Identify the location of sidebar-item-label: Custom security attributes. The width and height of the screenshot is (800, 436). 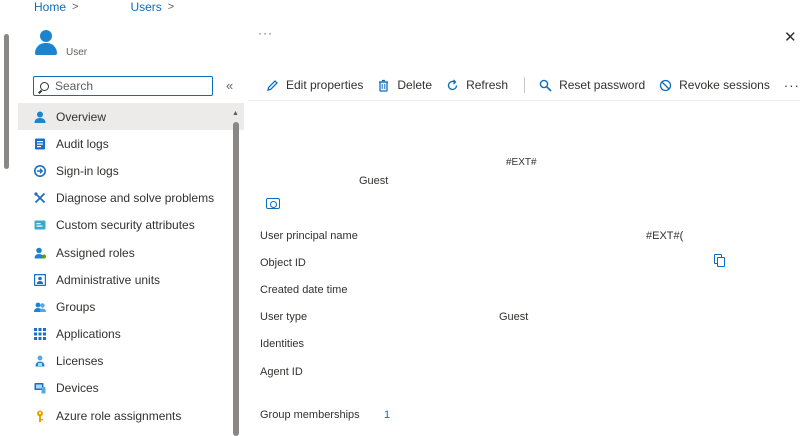
(125, 225).